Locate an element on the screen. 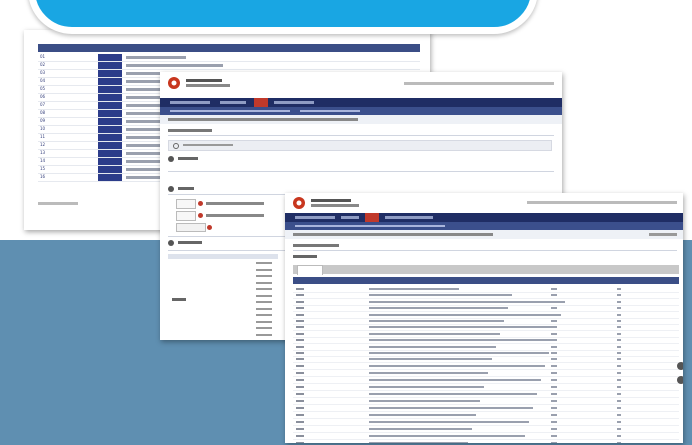 The height and width of the screenshot is (445, 692). table-row: 01 is located at coordinates (229, 58).